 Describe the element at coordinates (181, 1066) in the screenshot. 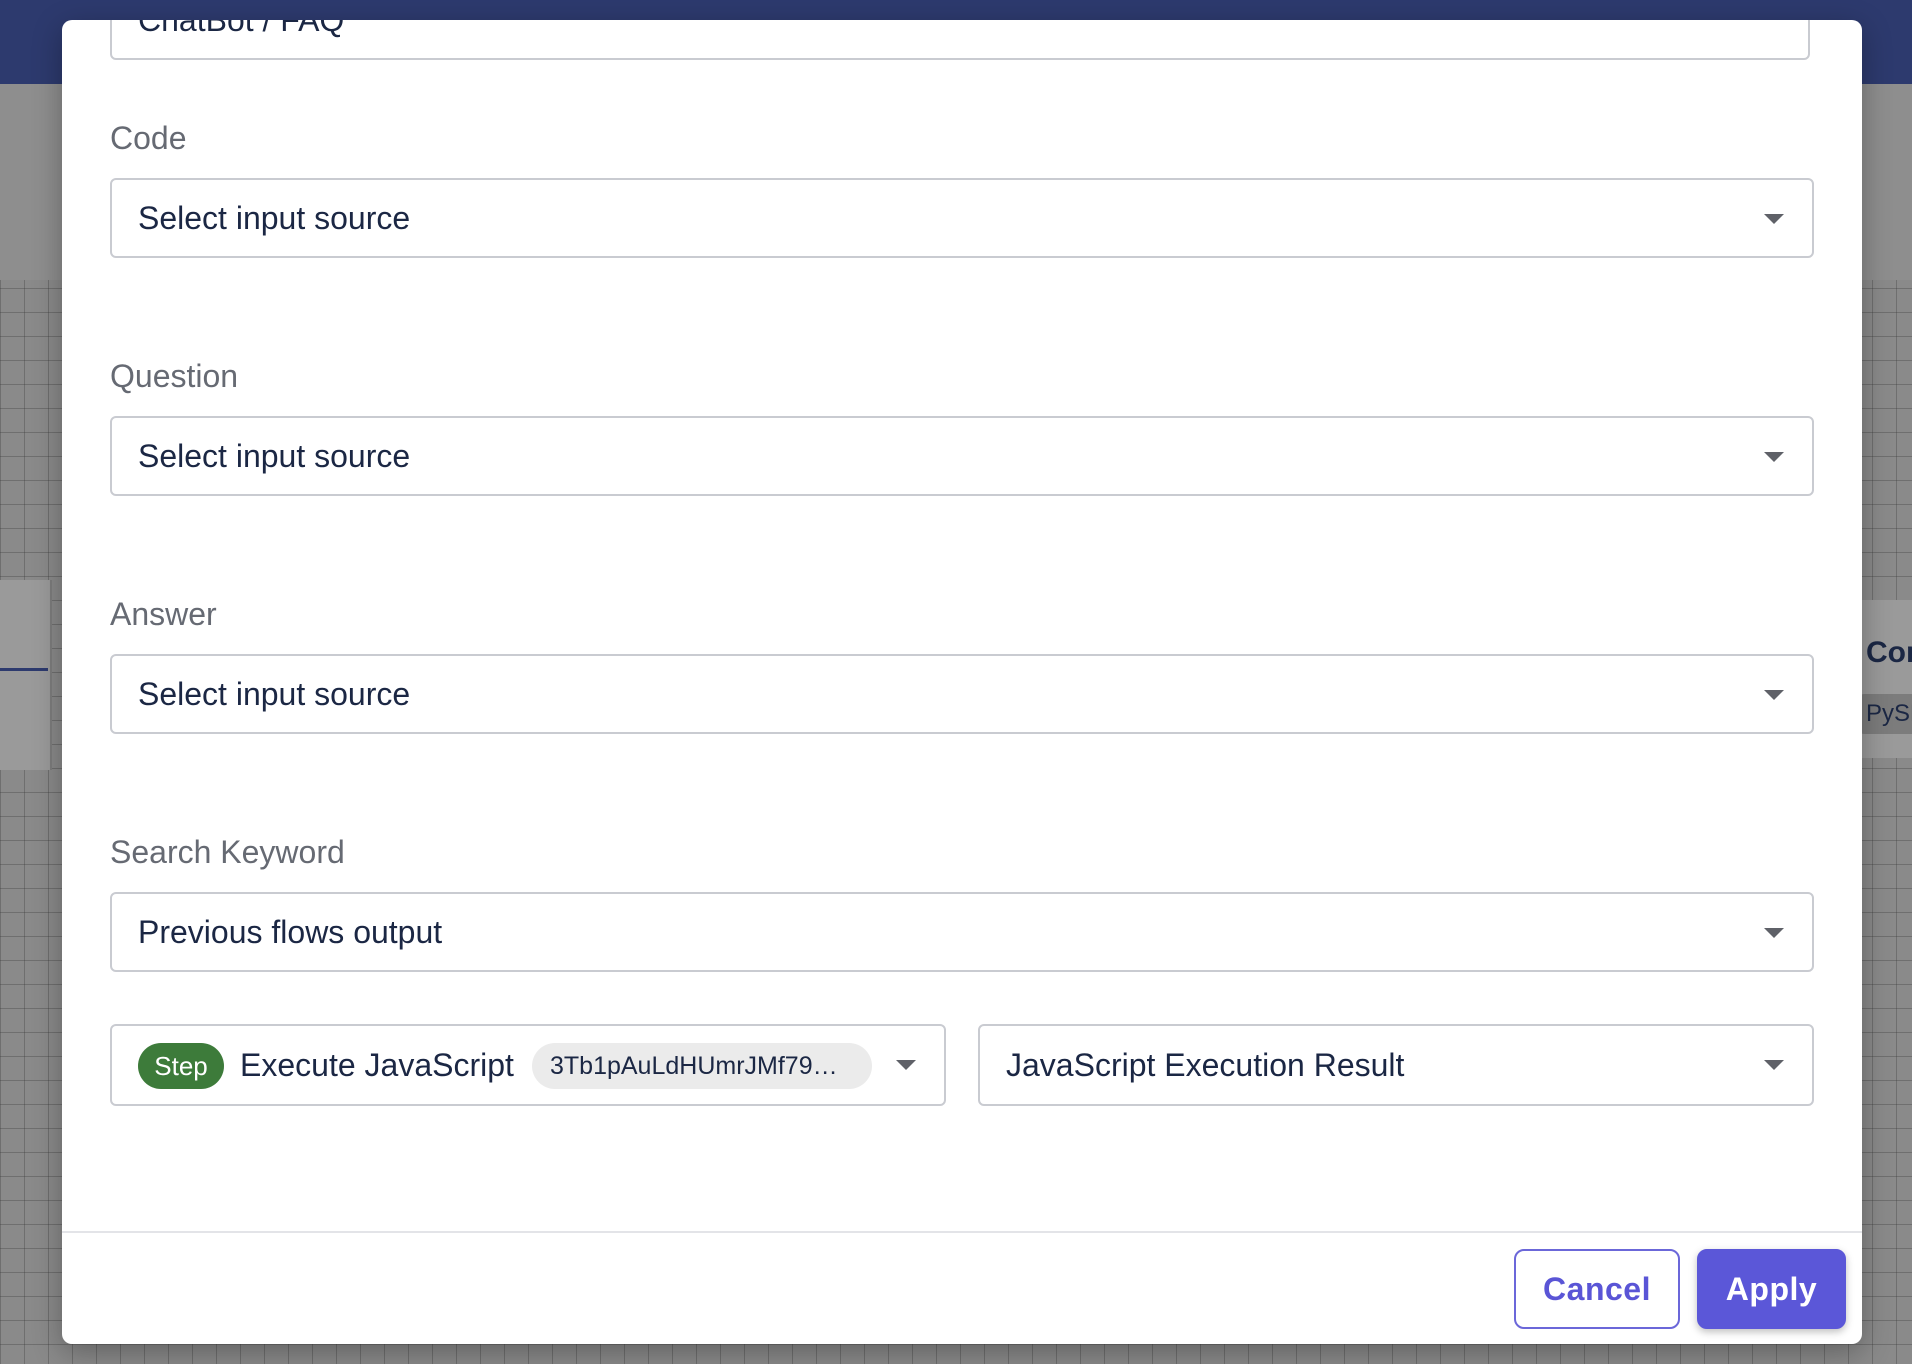

I see `step-badge: Step` at that location.